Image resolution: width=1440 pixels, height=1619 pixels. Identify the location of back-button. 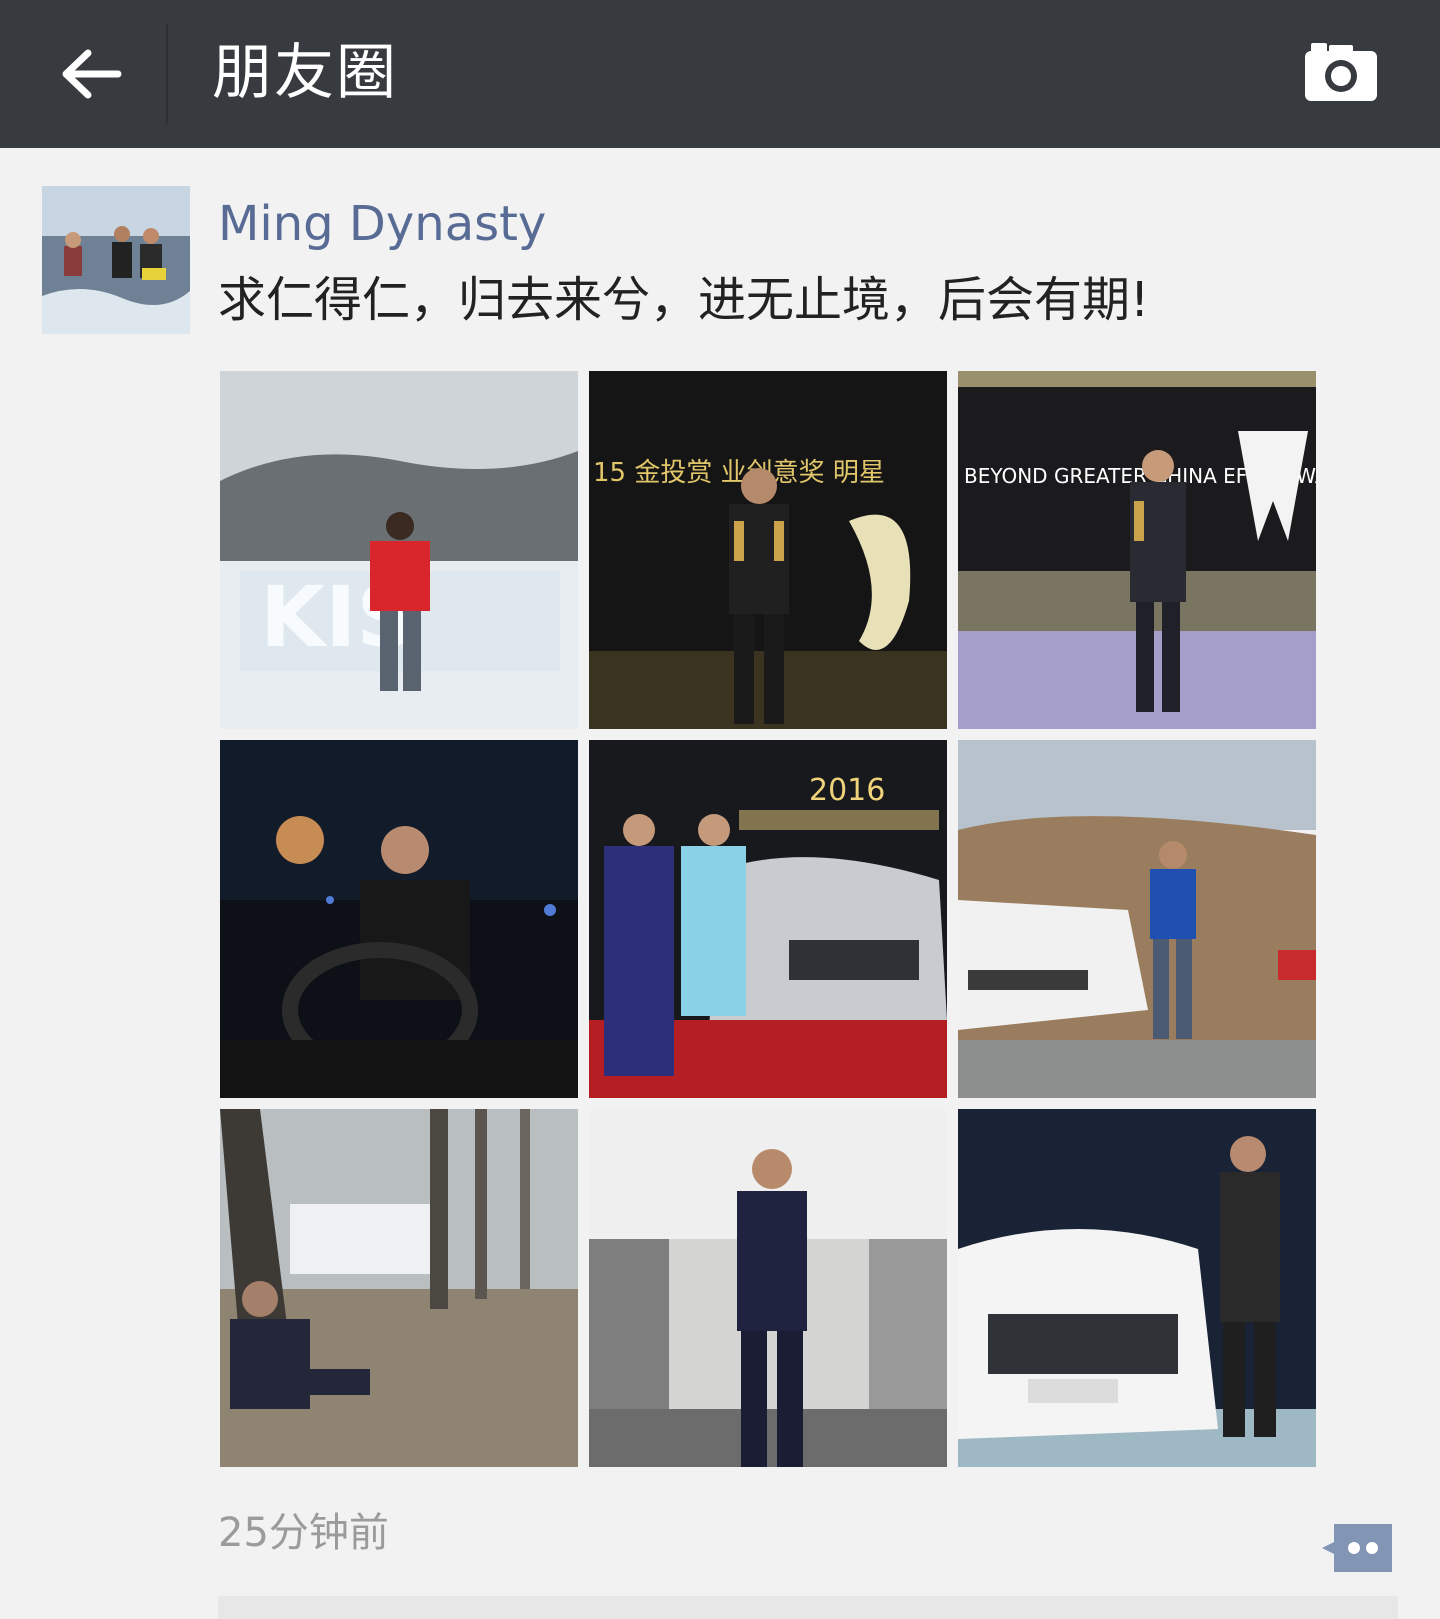
(90, 74).